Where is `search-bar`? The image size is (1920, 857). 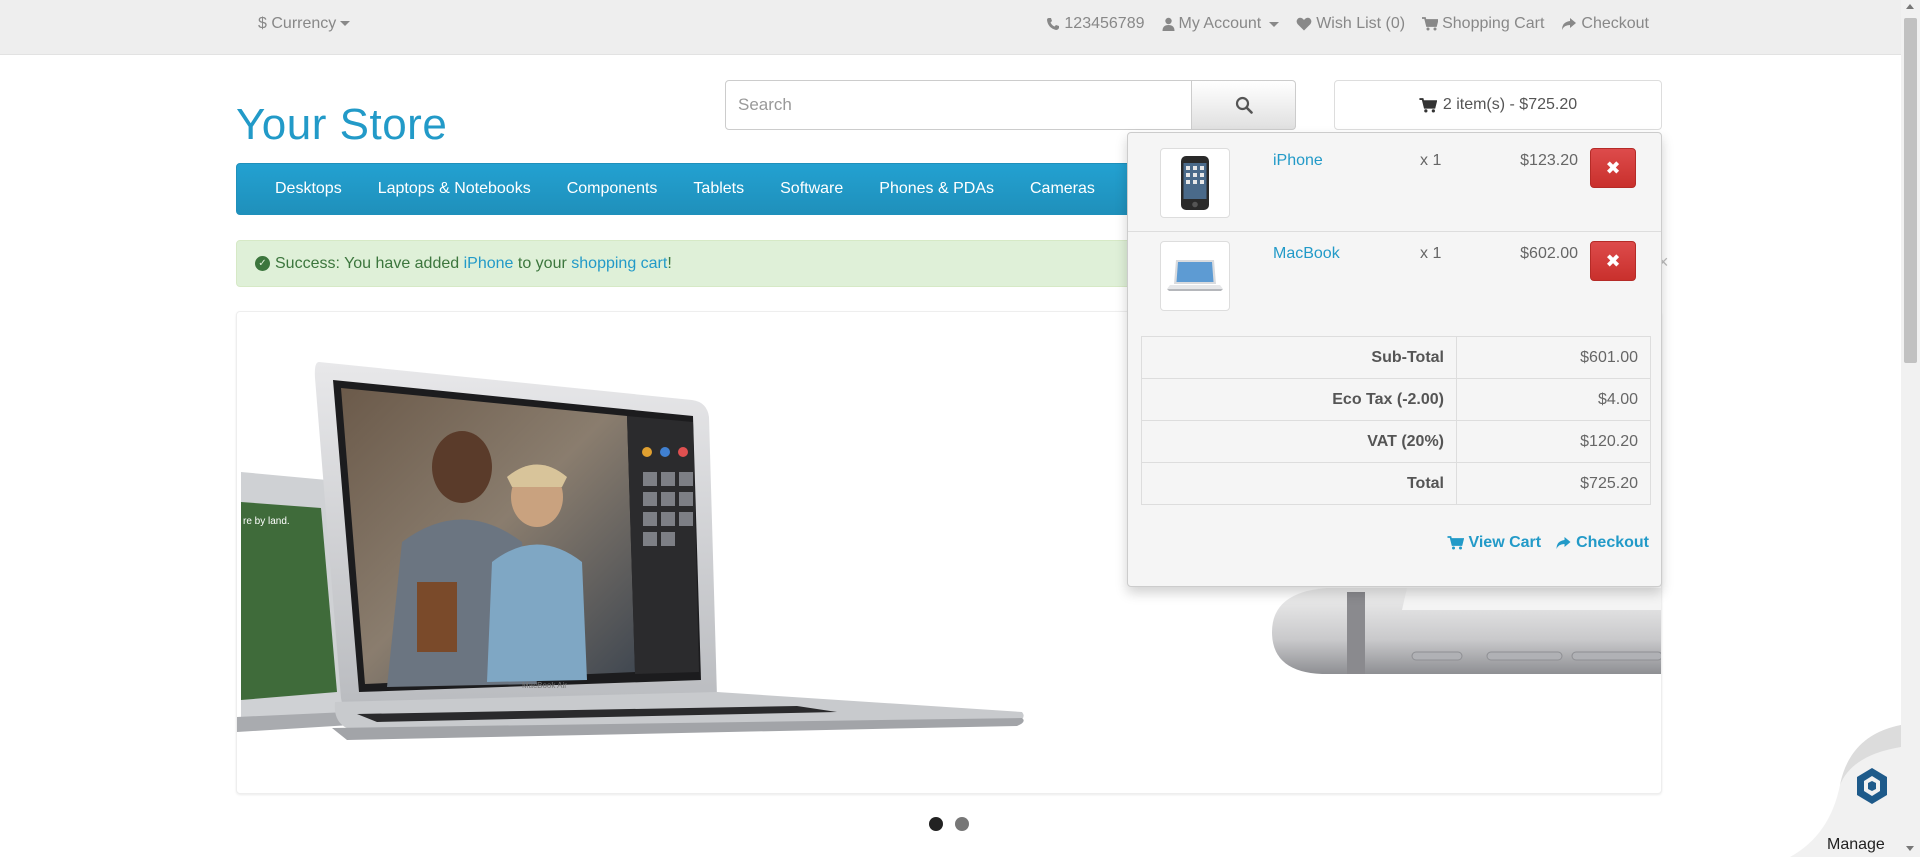 search-bar is located at coordinates (1010, 105).